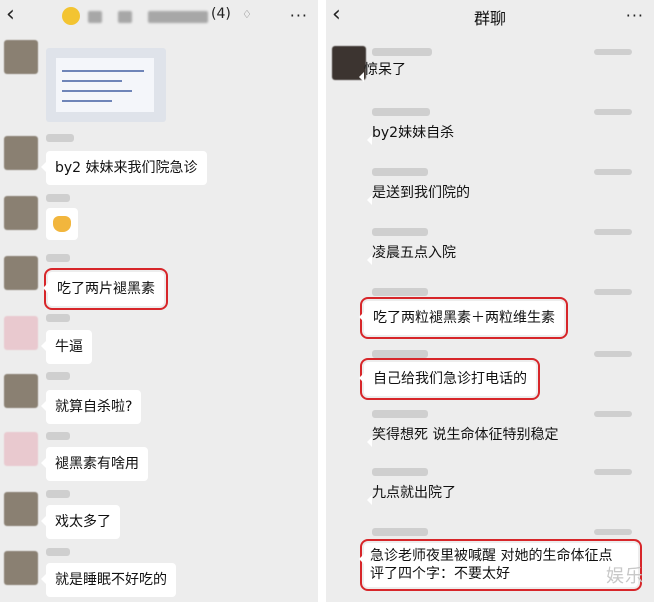 This screenshot has width=654, height=602. Describe the element at coordinates (94, 464) in the screenshot. I see `chat-message: 褪黑素有啥用` at that location.